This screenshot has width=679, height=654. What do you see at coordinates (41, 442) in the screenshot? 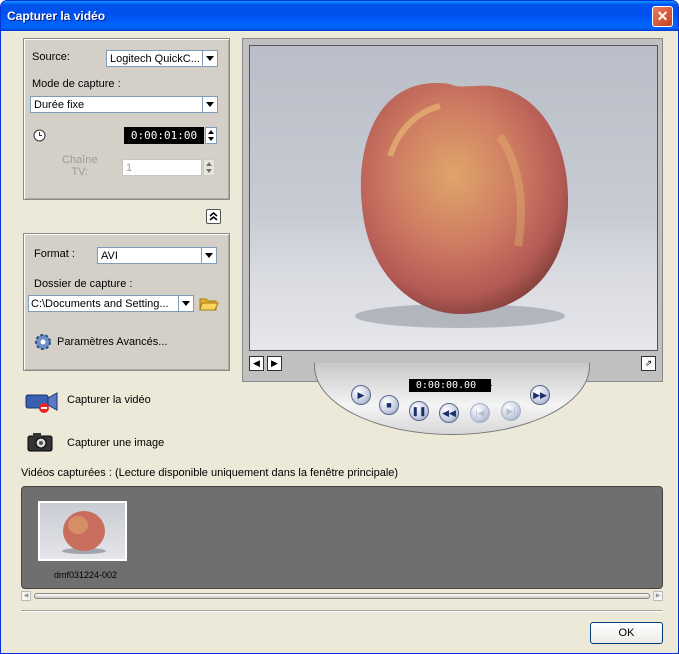
I see `camera-icon` at bounding box center [41, 442].